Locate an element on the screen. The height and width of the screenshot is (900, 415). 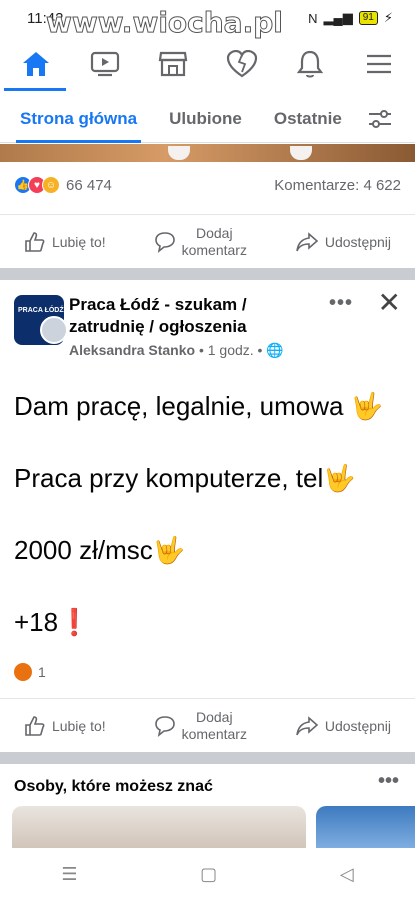
post-actions: Lubię to! Dodaj komentarz Udostępnij is located at coordinates (207, 725).